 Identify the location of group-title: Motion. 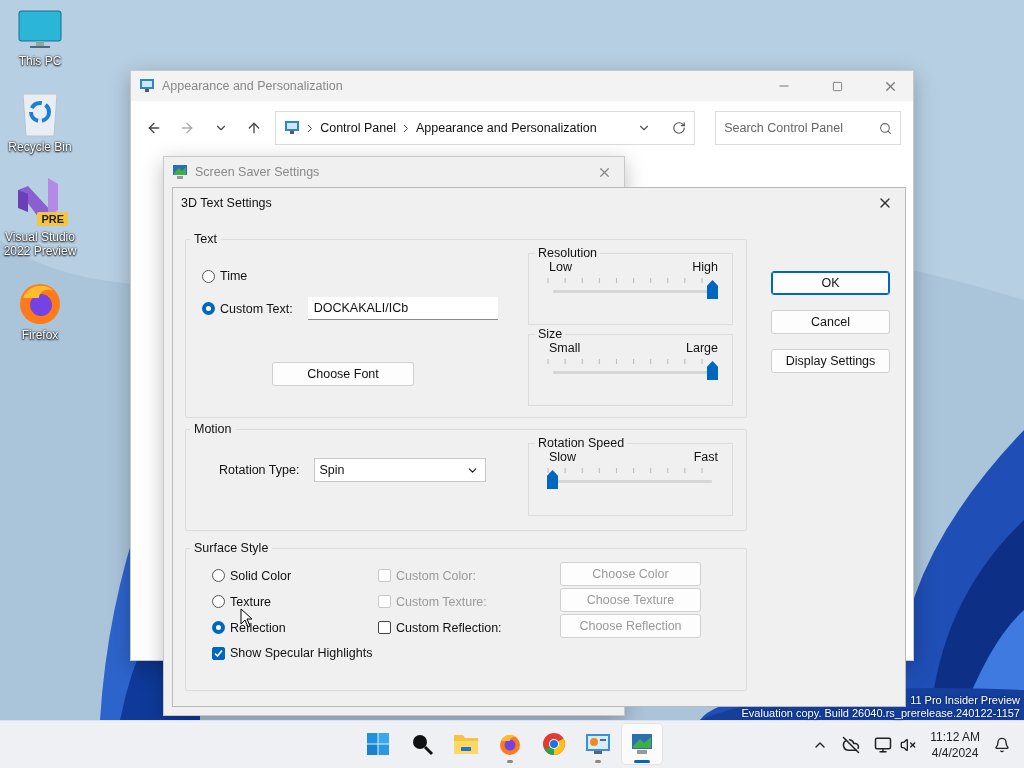
(213, 429).